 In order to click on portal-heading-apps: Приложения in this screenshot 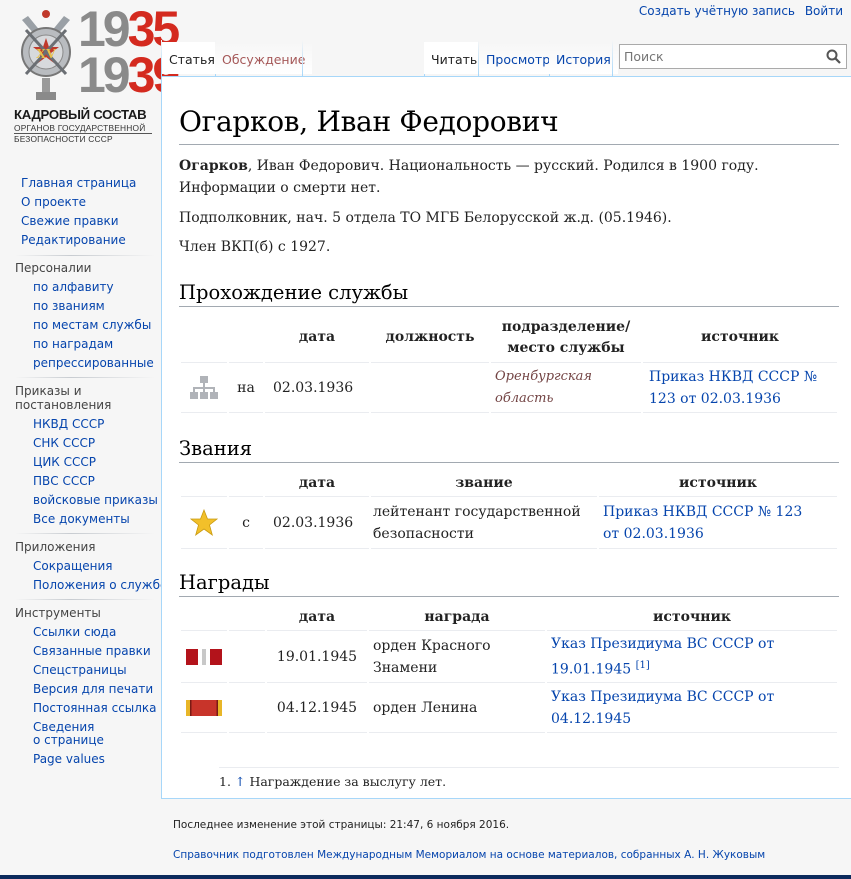, I will do `click(55, 547)`.